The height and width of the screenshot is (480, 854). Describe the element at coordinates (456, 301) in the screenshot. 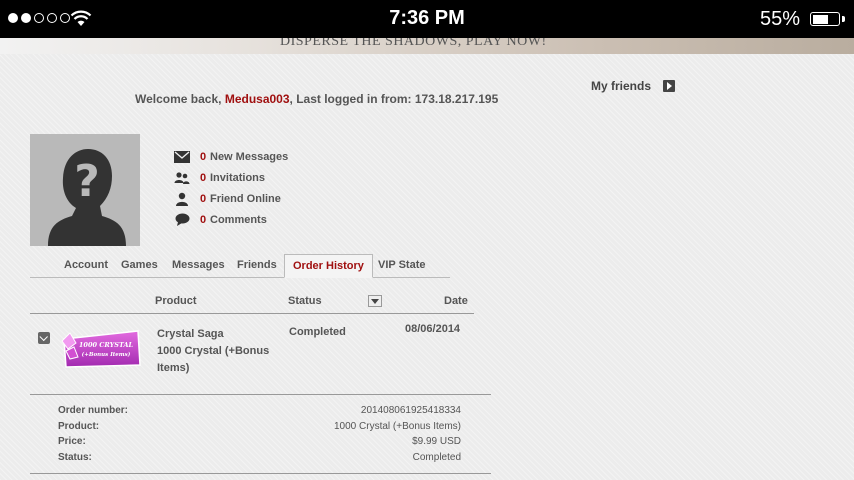

I see `column-header-date: Date` at that location.